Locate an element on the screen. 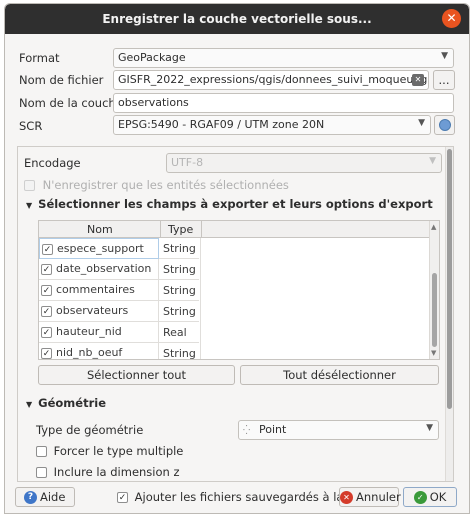  layer-name-label: Nom de la couche is located at coordinates (71, 103).